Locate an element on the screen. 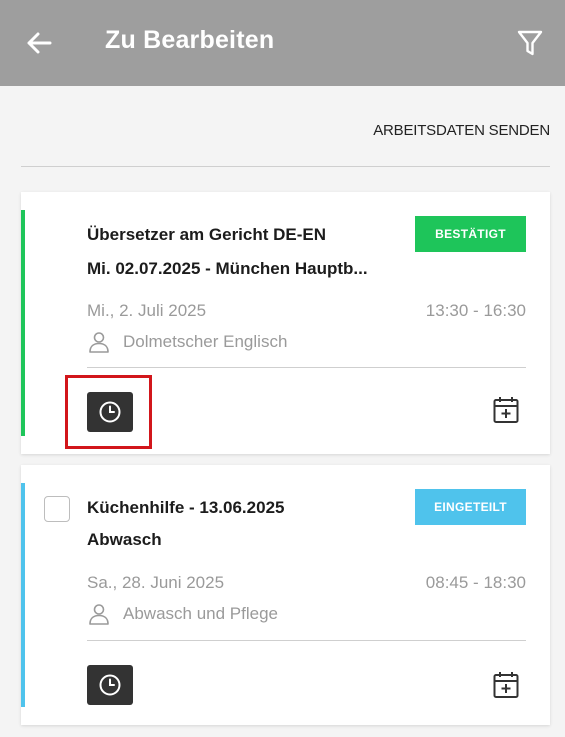 This screenshot has width=565, height=737. app-bar: Zu Bearbeiten is located at coordinates (282, 43).